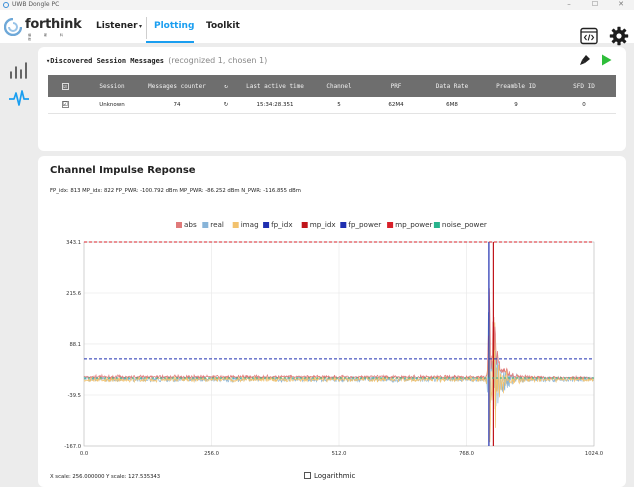 The image size is (634, 487). Describe the element at coordinates (413, 224) in the screenshot. I see `legend-label-mp-power: mp_power` at that location.